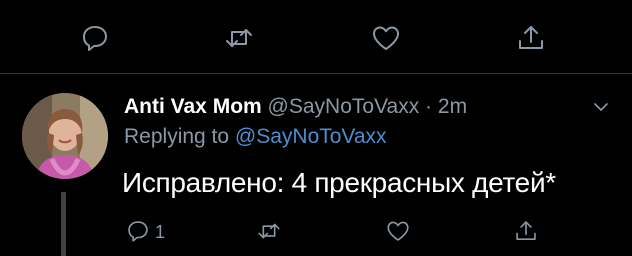  I want to click on replying-to: Replying to @SayNoToVaxx, so click(255, 137).